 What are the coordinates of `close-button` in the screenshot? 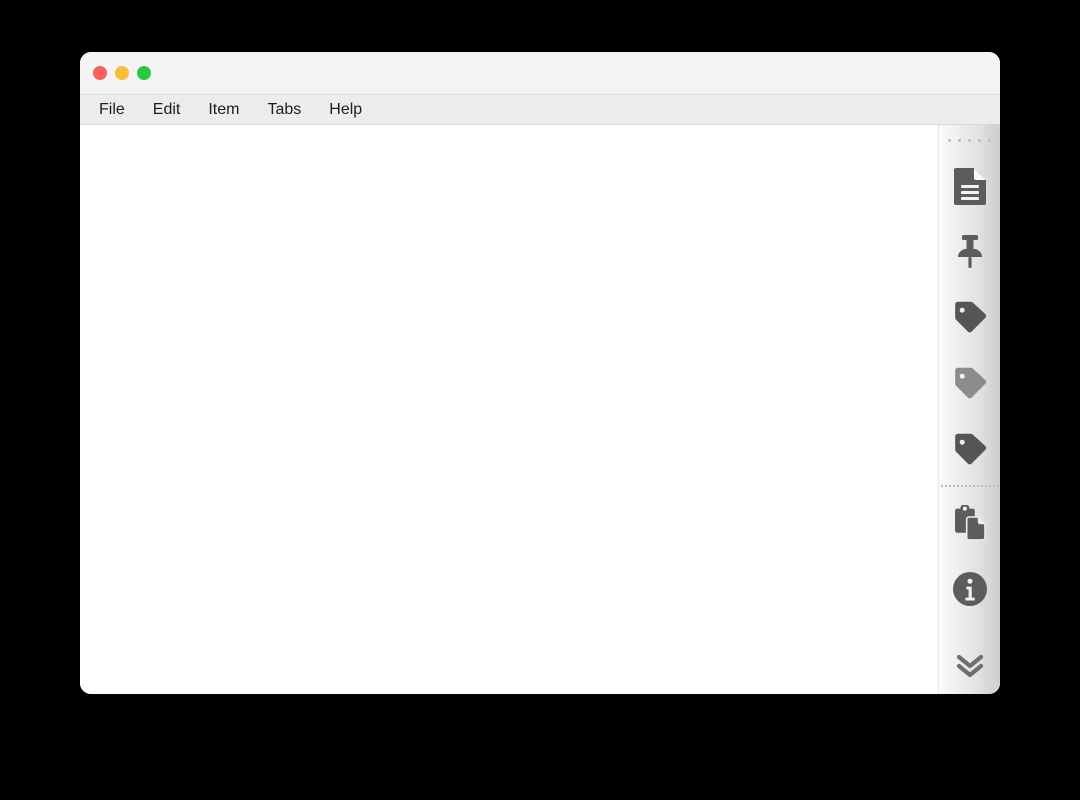 It's located at (100, 73).